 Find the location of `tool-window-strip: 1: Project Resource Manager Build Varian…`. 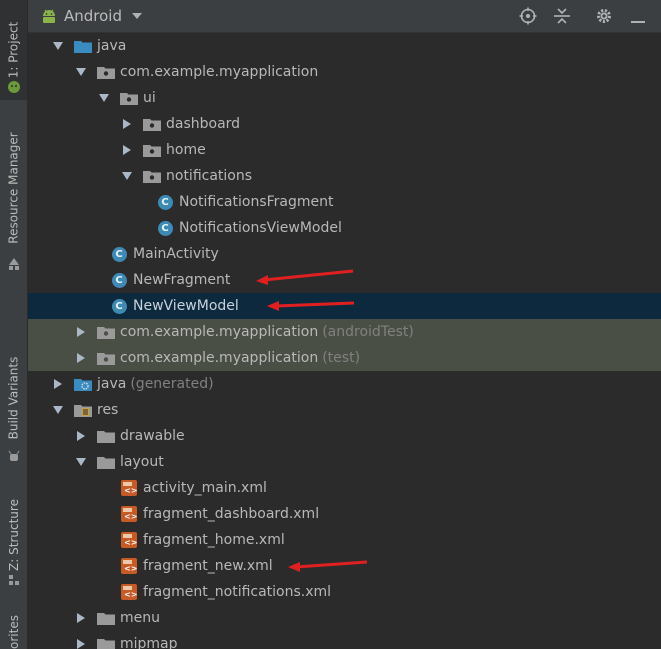

tool-window-strip: 1: Project Resource Manager Build Varian… is located at coordinates (14, 324).